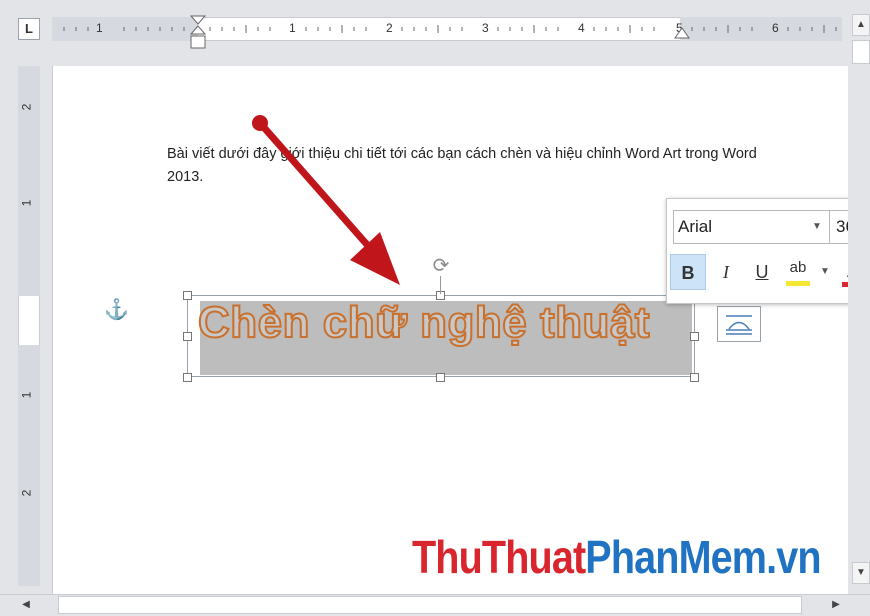 The height and width of the screenshot is (616, 870). Describe the element at coordinates (26, 605) in the screenshot. I see `scroll-left-button: ◀` at that location.